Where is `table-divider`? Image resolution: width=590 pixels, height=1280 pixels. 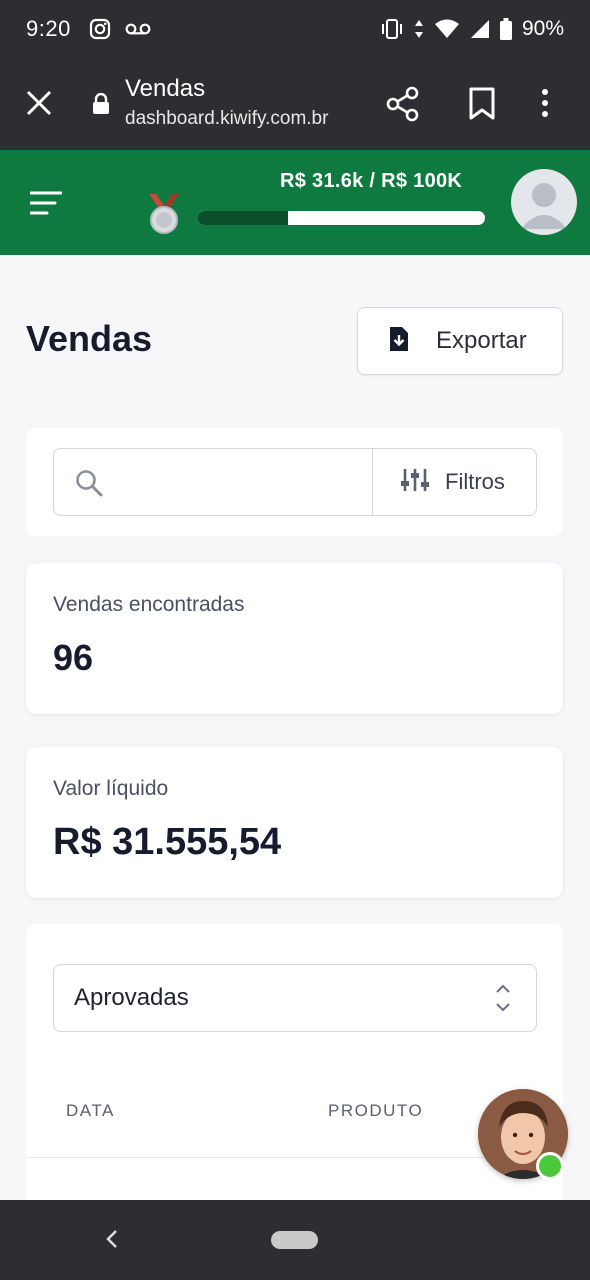
table-divider is located at coordinates (294, 1157).